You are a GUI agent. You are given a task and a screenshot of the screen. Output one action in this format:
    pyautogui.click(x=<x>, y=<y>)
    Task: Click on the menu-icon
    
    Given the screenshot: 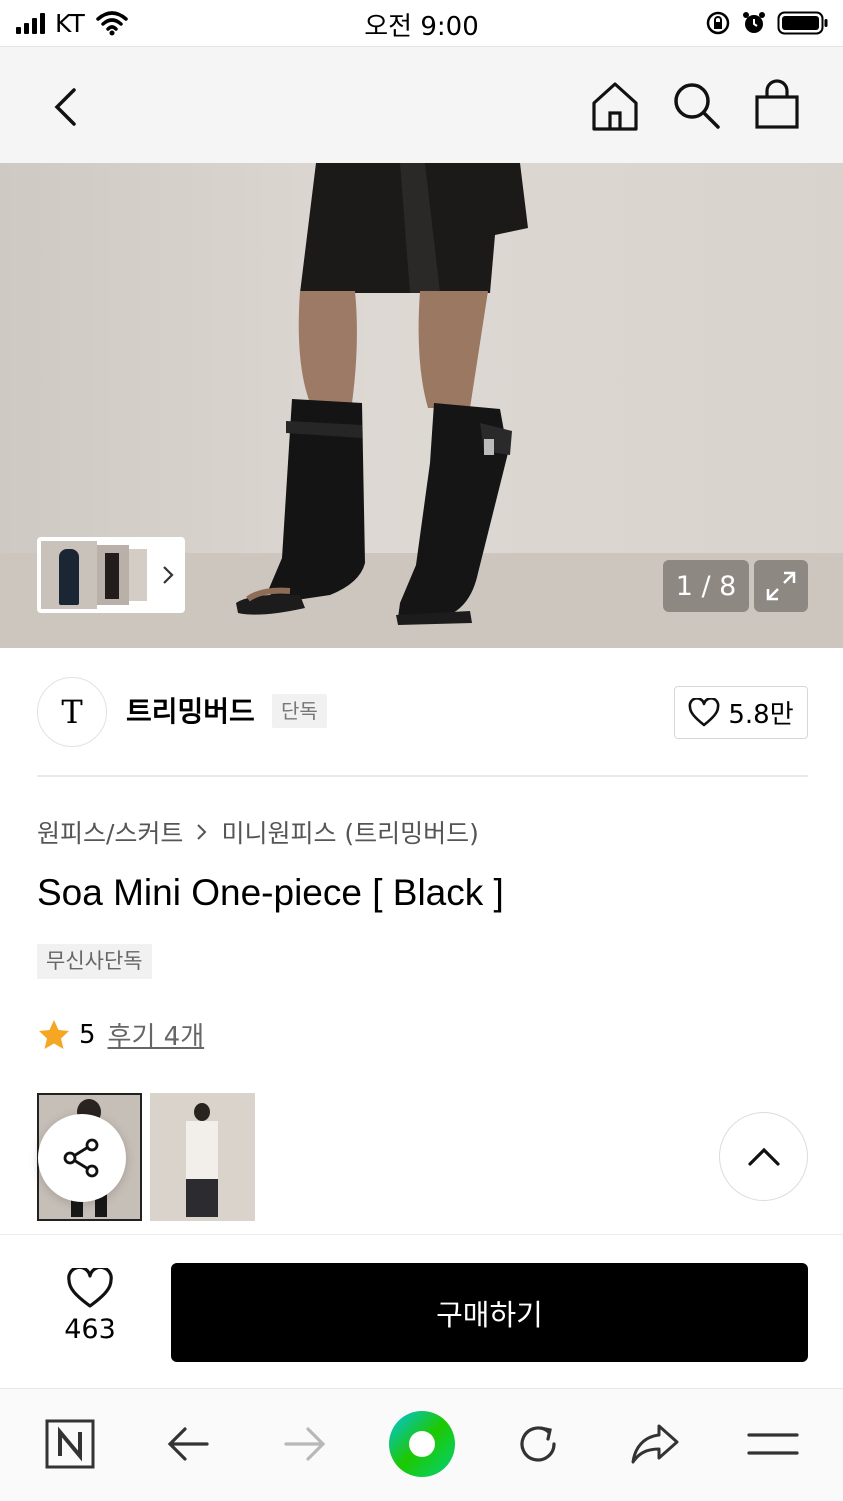 What is the action you would take?
    pyautogui.click(x=773, y=1444)
    